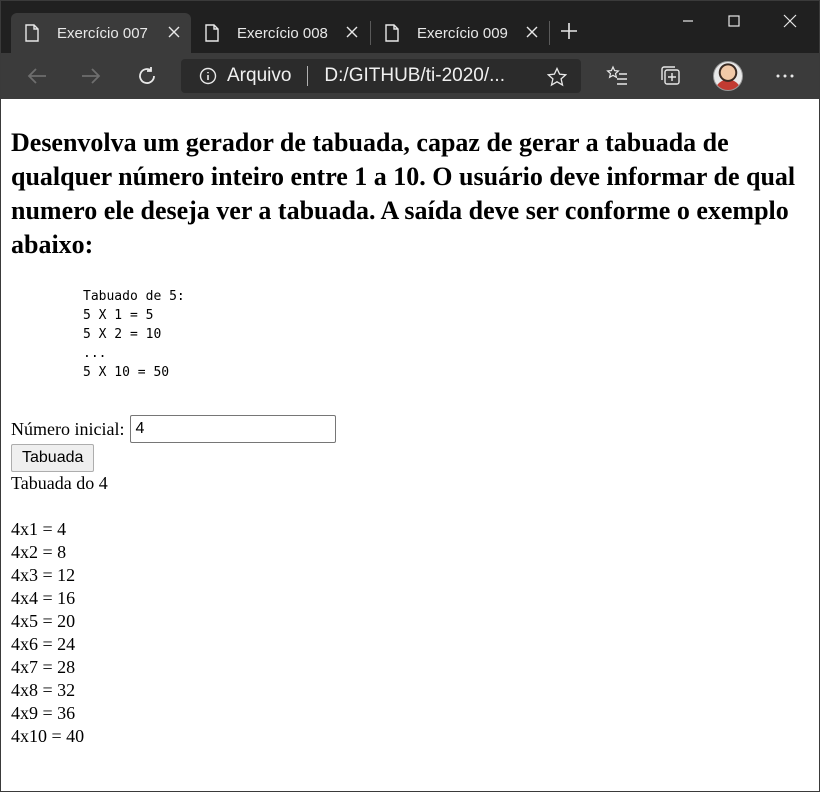 The width and height of the screenshot is (820, 792). I want to click on tab-exercicio-008: Exercício 008, so click(280, 33).